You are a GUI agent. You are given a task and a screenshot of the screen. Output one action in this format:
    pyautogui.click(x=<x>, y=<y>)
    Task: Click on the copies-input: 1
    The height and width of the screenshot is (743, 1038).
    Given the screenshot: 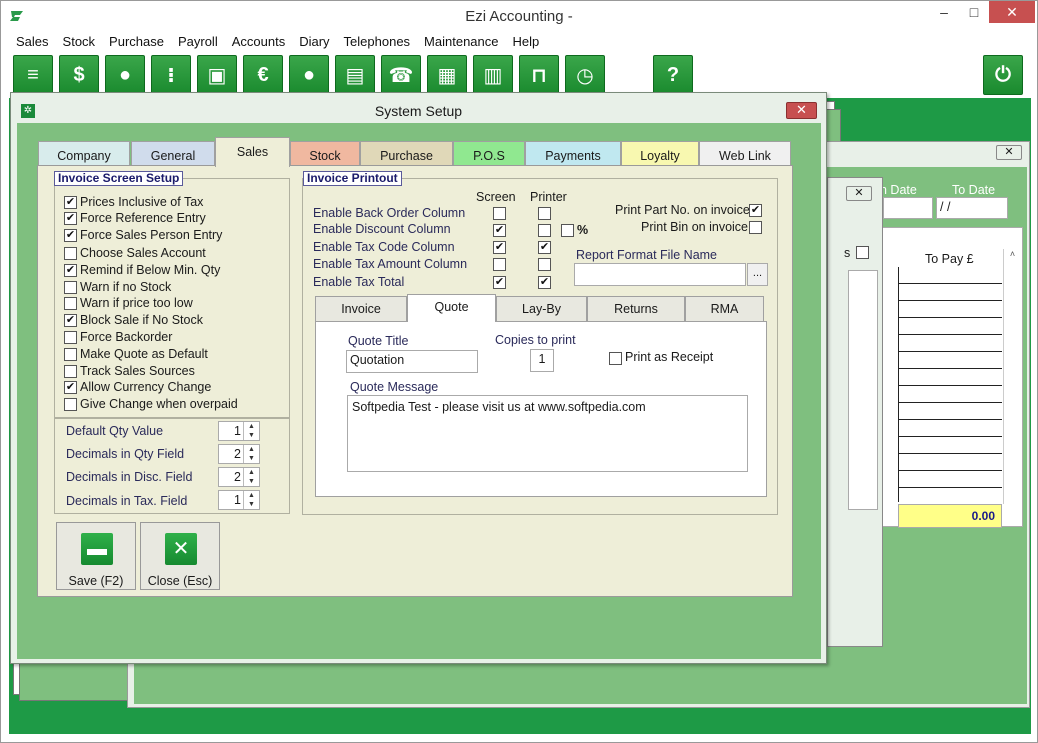 What is the action you would take?
    pyautogui.click(x=542, y=360)
    